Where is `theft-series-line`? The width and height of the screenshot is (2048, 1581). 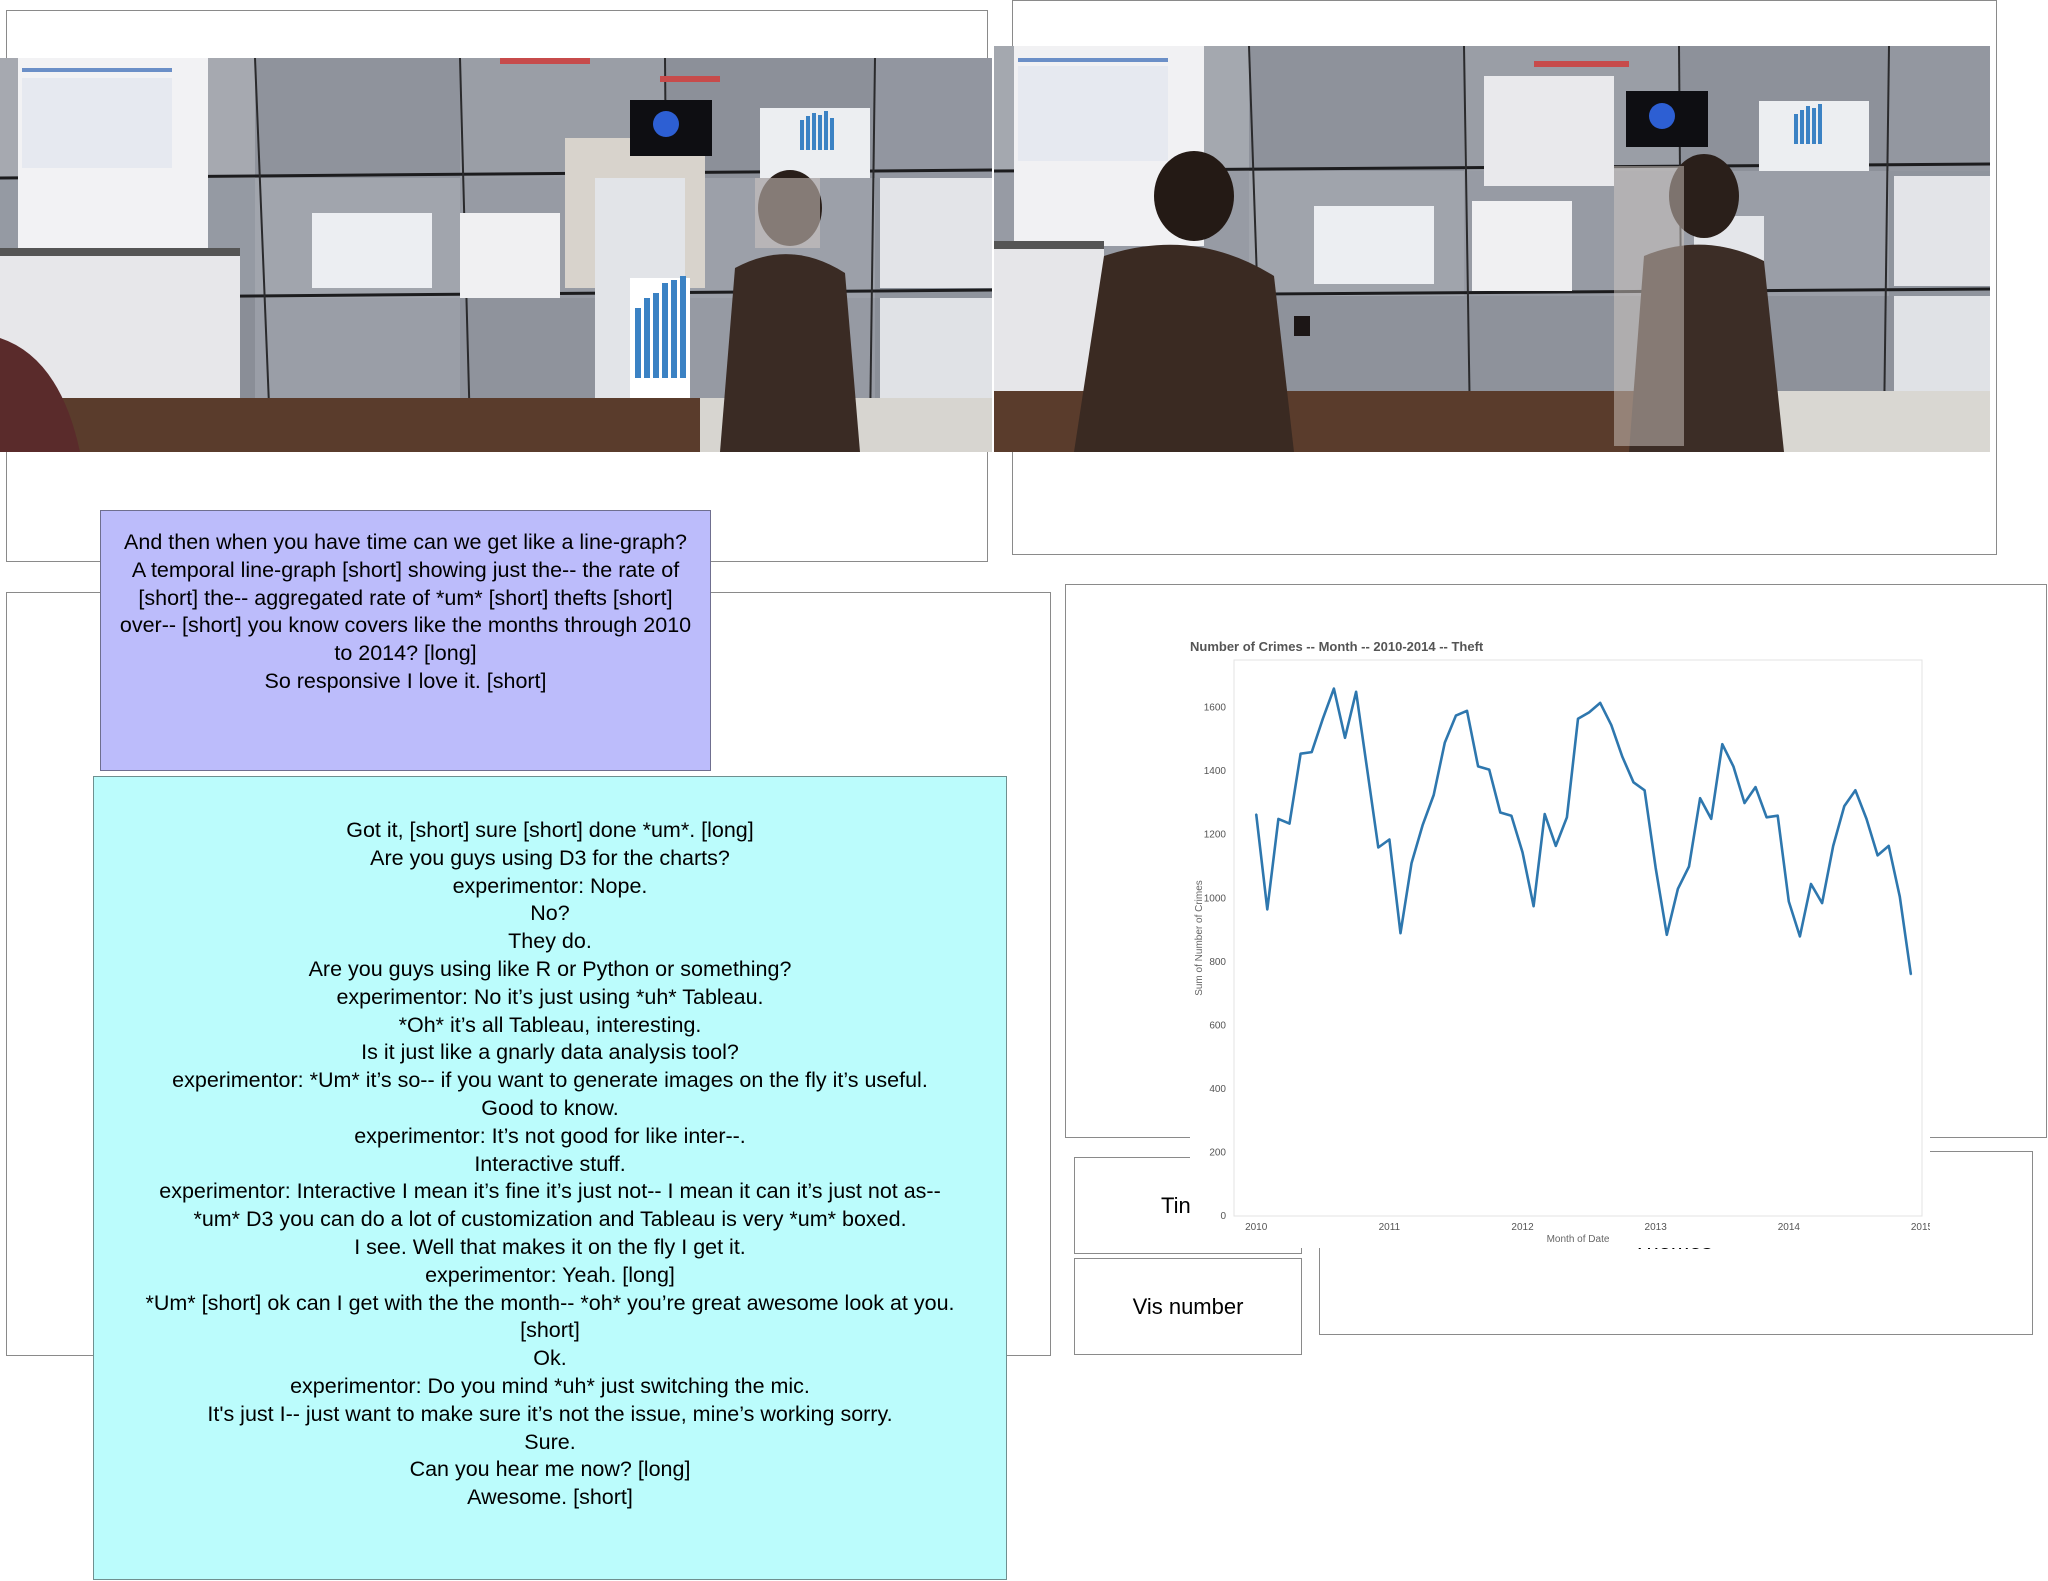
theft-series-line is located at coordinates (1583, 831).